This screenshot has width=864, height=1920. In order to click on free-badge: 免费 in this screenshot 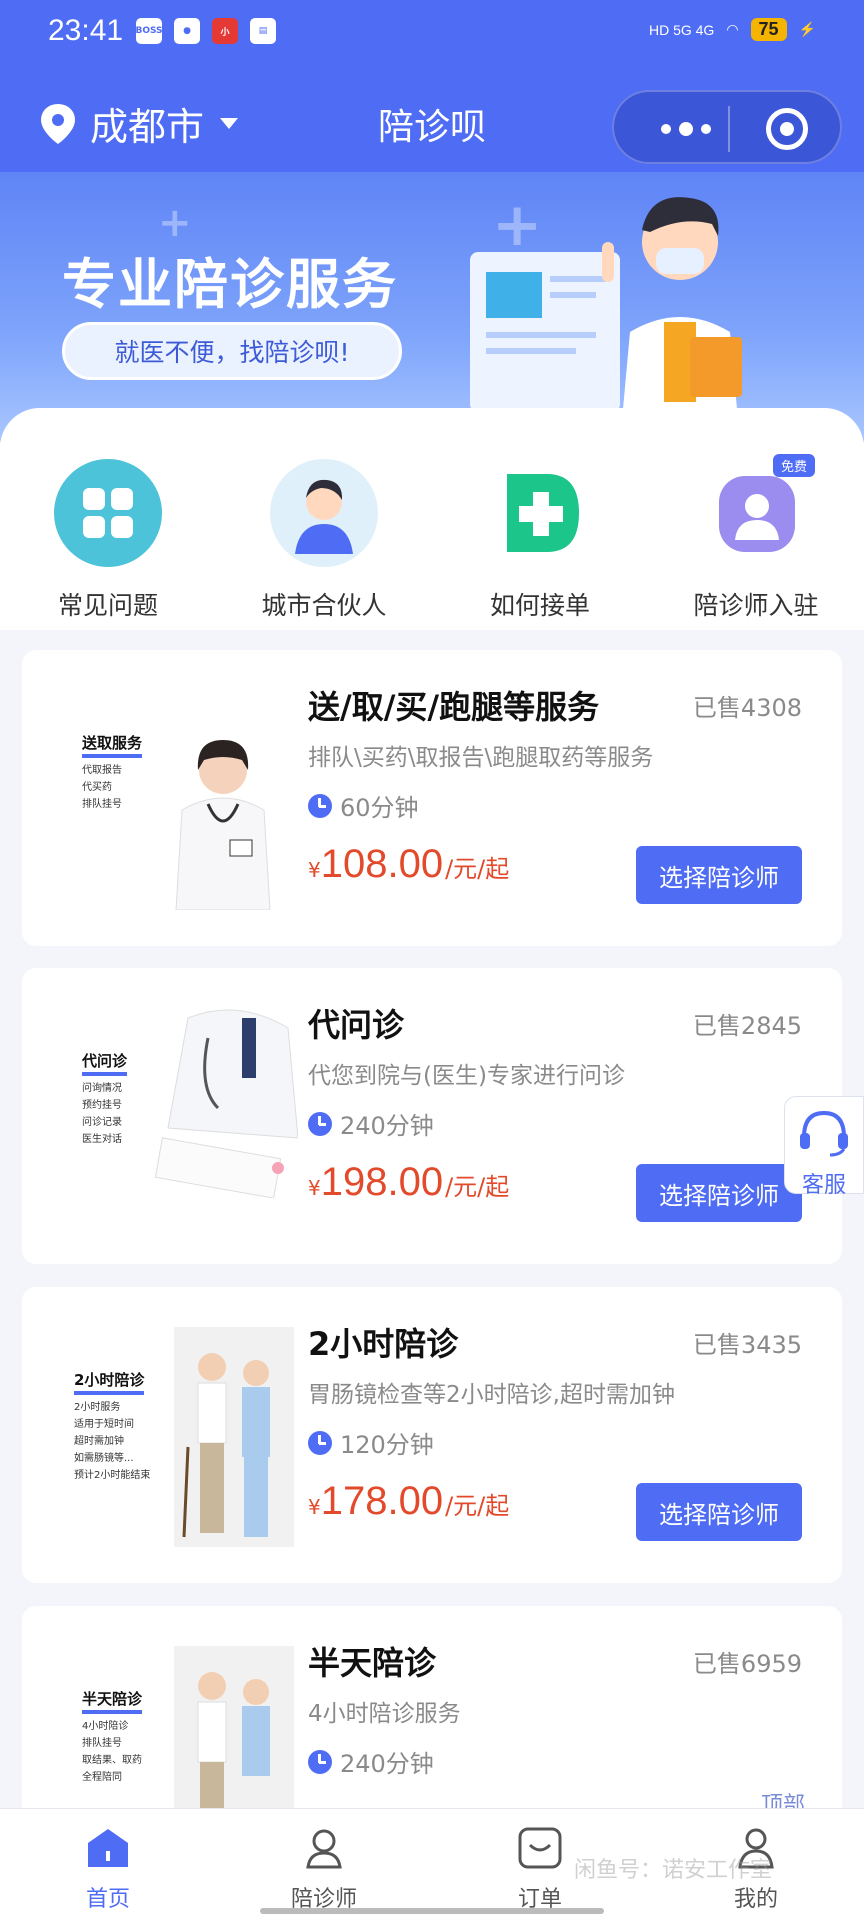, I will do `click(793, 465)`.